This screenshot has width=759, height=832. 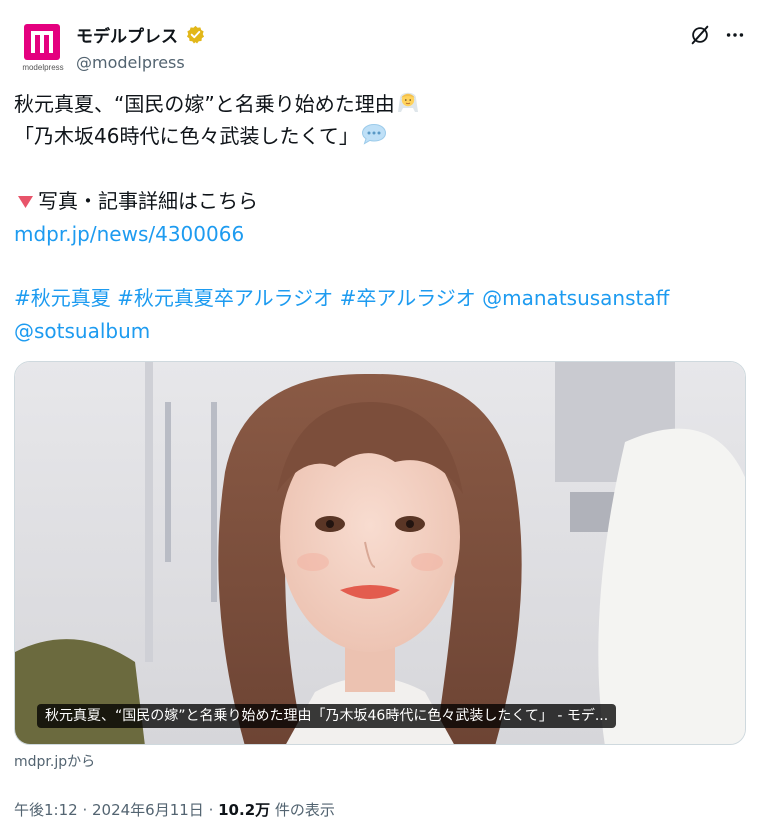 What do you see at coordinates (43, 67) in the screenshot?
I see `avatar-logo-text: modelpress` at bounding box center [43, 67].